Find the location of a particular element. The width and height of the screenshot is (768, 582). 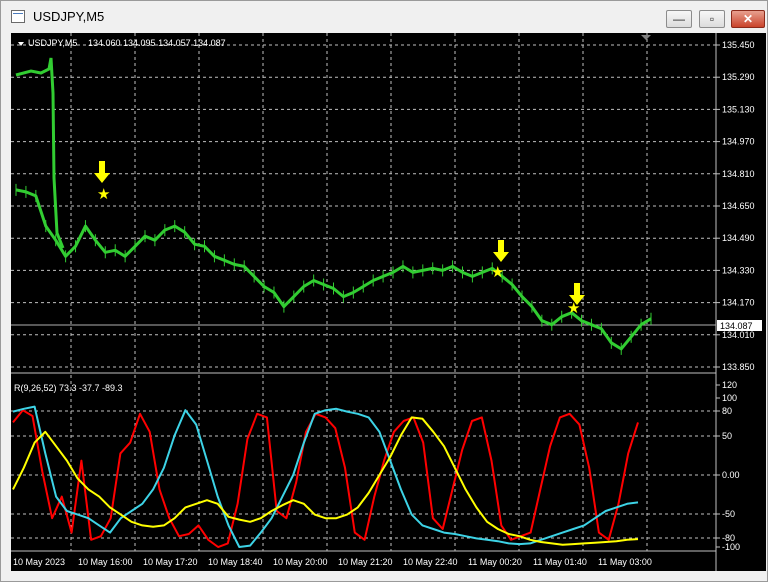

title-bar: USDJPY,M5 — ▫ ✕ is located at coordinates (384, 17).